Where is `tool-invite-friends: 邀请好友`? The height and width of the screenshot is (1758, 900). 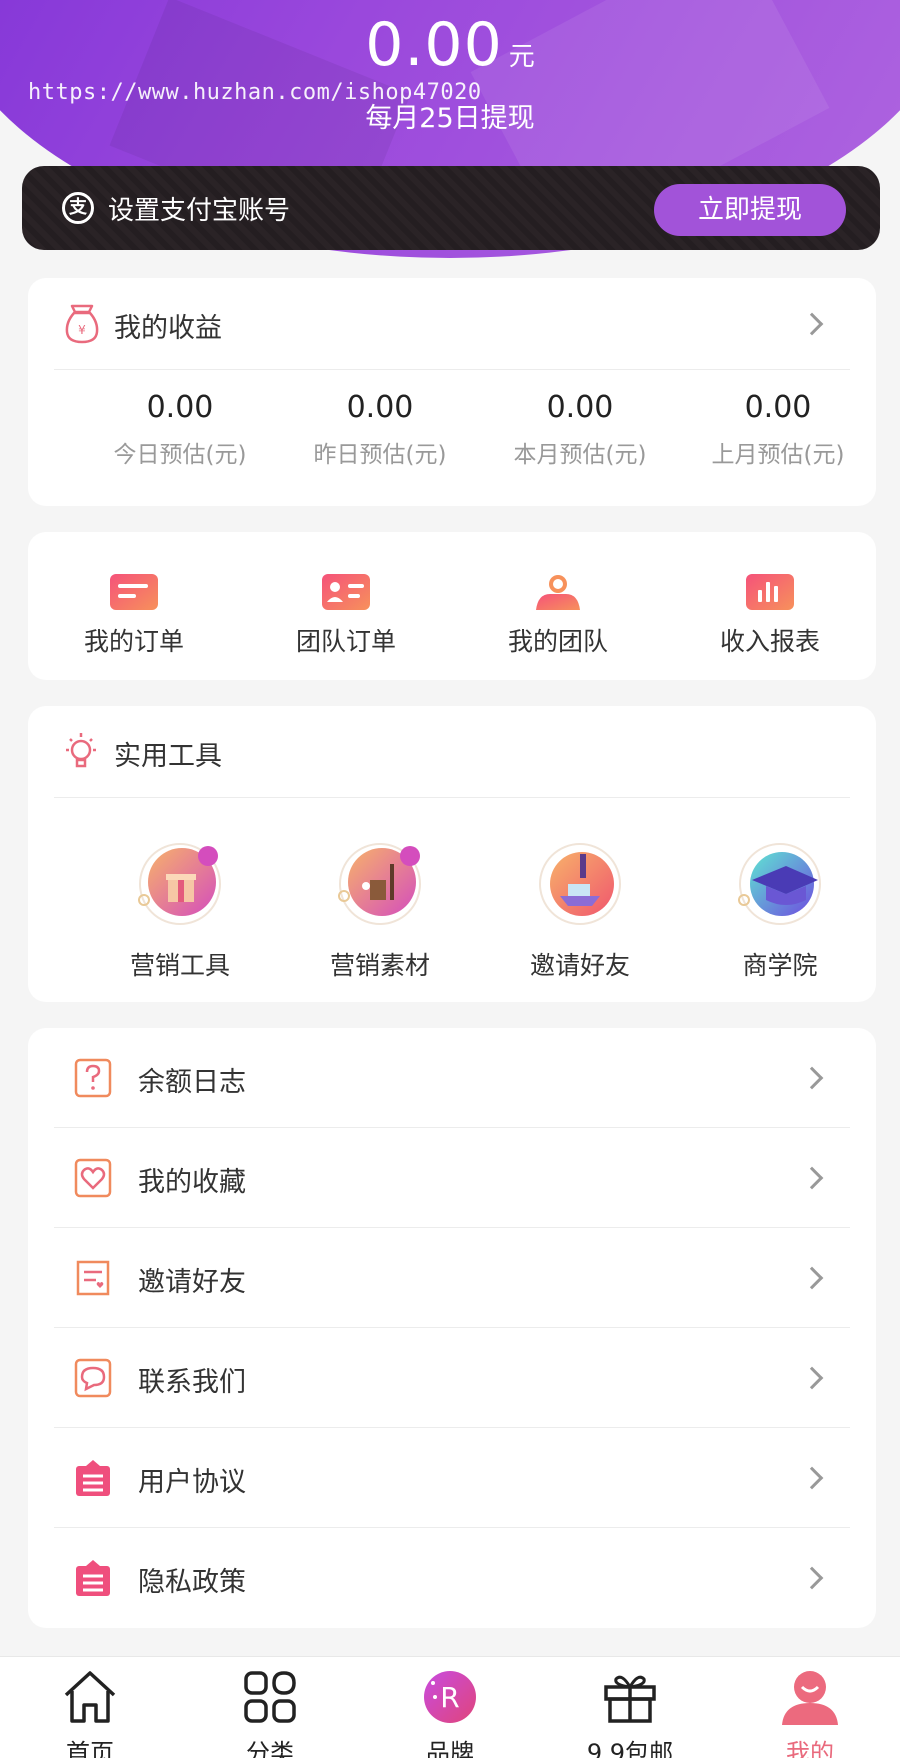
tool-invite-friends: 邀请好友 is located at coordinates (580, 908).